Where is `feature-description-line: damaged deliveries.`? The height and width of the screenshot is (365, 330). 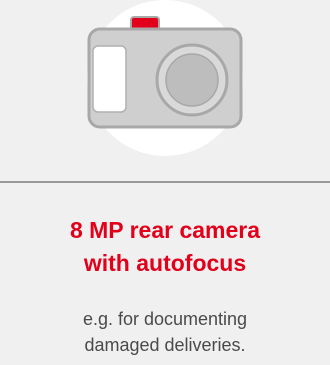
feature-description-line: damaged deliveries. is located at coordinates (165, 345).